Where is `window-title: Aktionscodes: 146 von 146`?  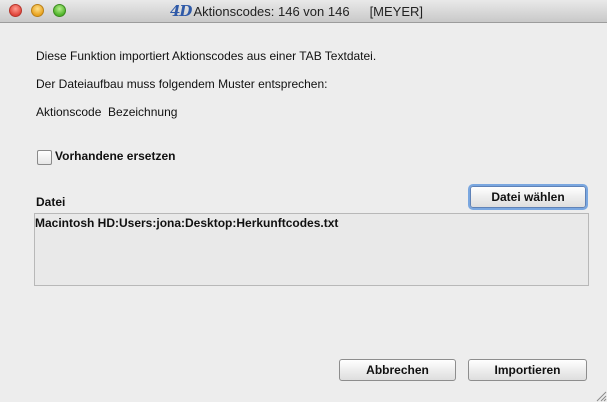
window-title: Aktionscodes: 146 von 146 is located at coordinates (271, 11).